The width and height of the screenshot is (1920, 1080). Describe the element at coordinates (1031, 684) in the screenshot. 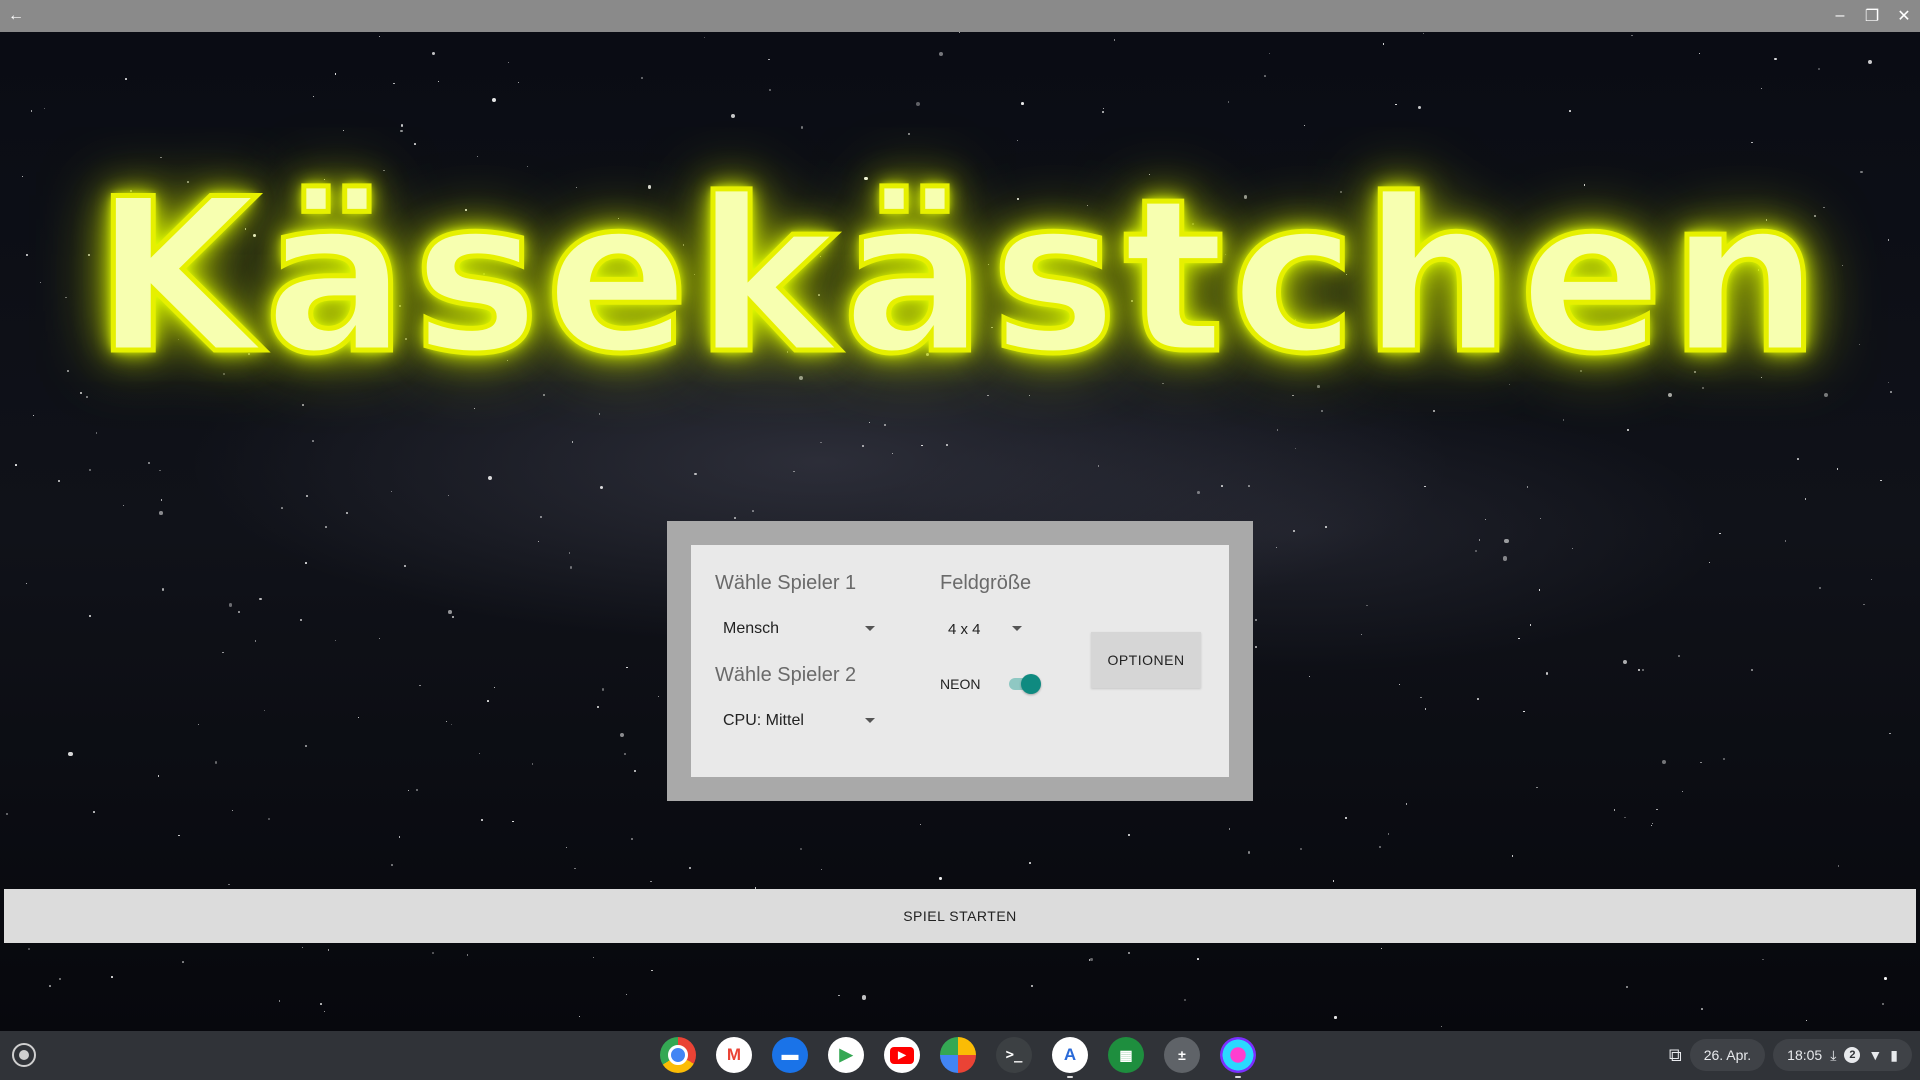

I see `neon-toggle-thumb` at that location.